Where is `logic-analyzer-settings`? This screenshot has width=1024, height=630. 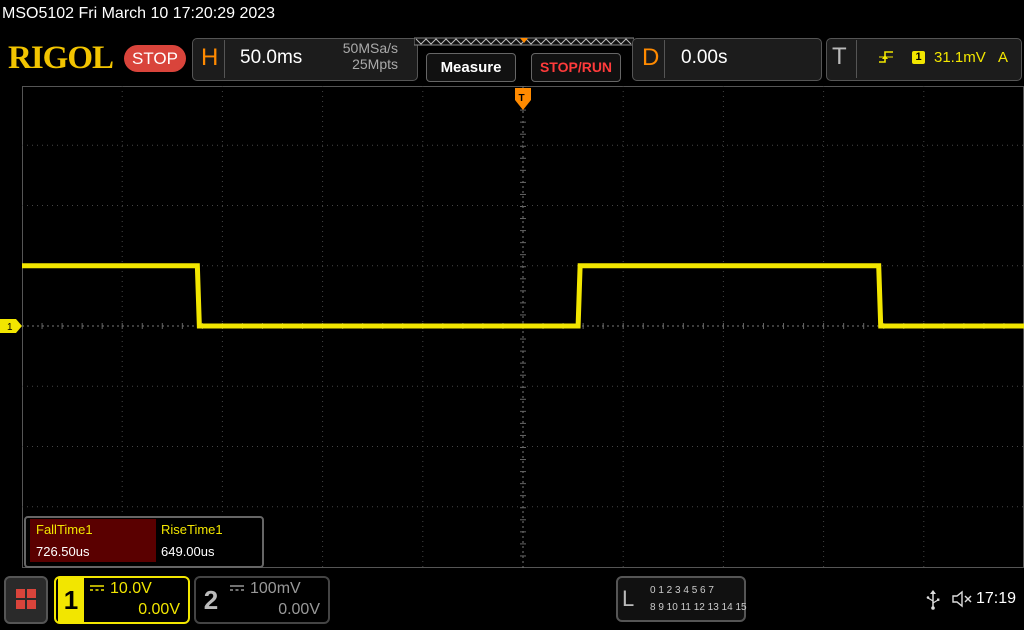
logic-analyzer-settings is located at coordinates (681, 599).